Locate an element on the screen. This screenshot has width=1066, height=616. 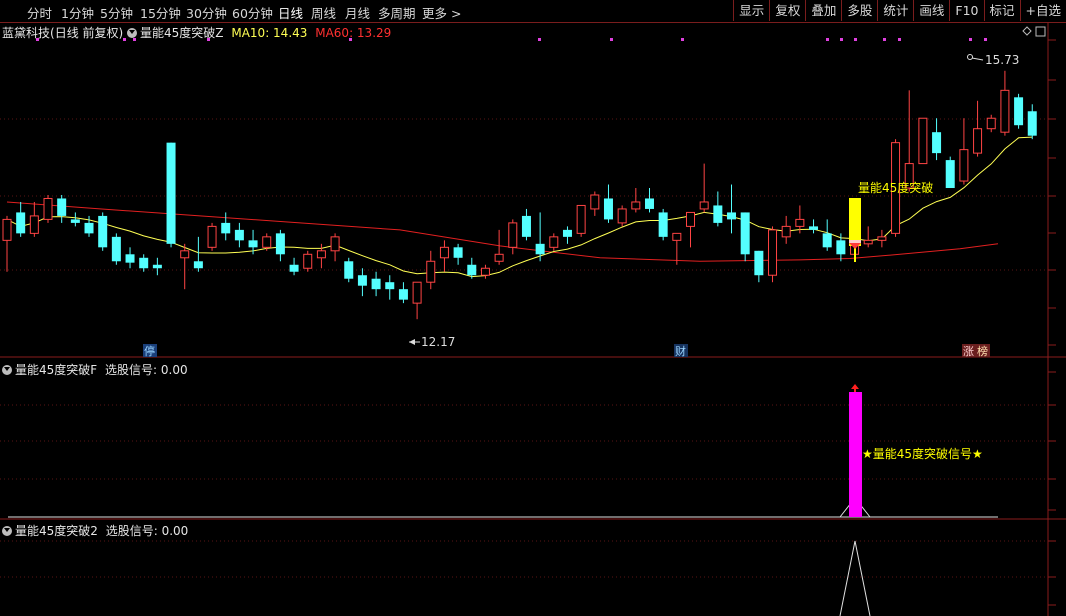
signal-gem-top is located at coordinates (855, 241).